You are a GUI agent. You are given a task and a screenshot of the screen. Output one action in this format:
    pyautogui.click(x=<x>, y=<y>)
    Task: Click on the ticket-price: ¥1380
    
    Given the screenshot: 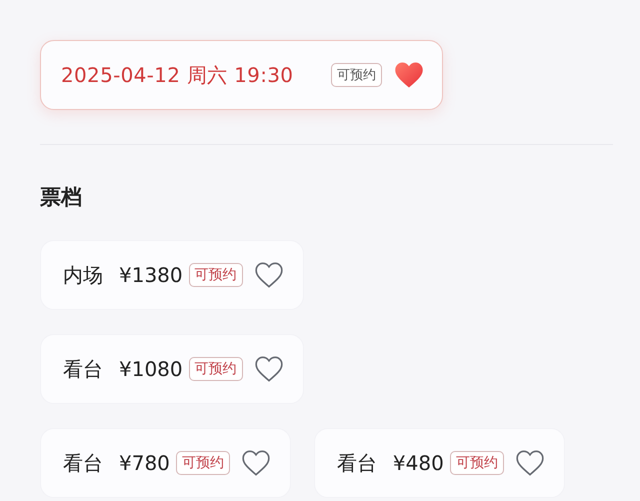 What is the action you would take?
    pyautogui.click(x=151, y=275)
    